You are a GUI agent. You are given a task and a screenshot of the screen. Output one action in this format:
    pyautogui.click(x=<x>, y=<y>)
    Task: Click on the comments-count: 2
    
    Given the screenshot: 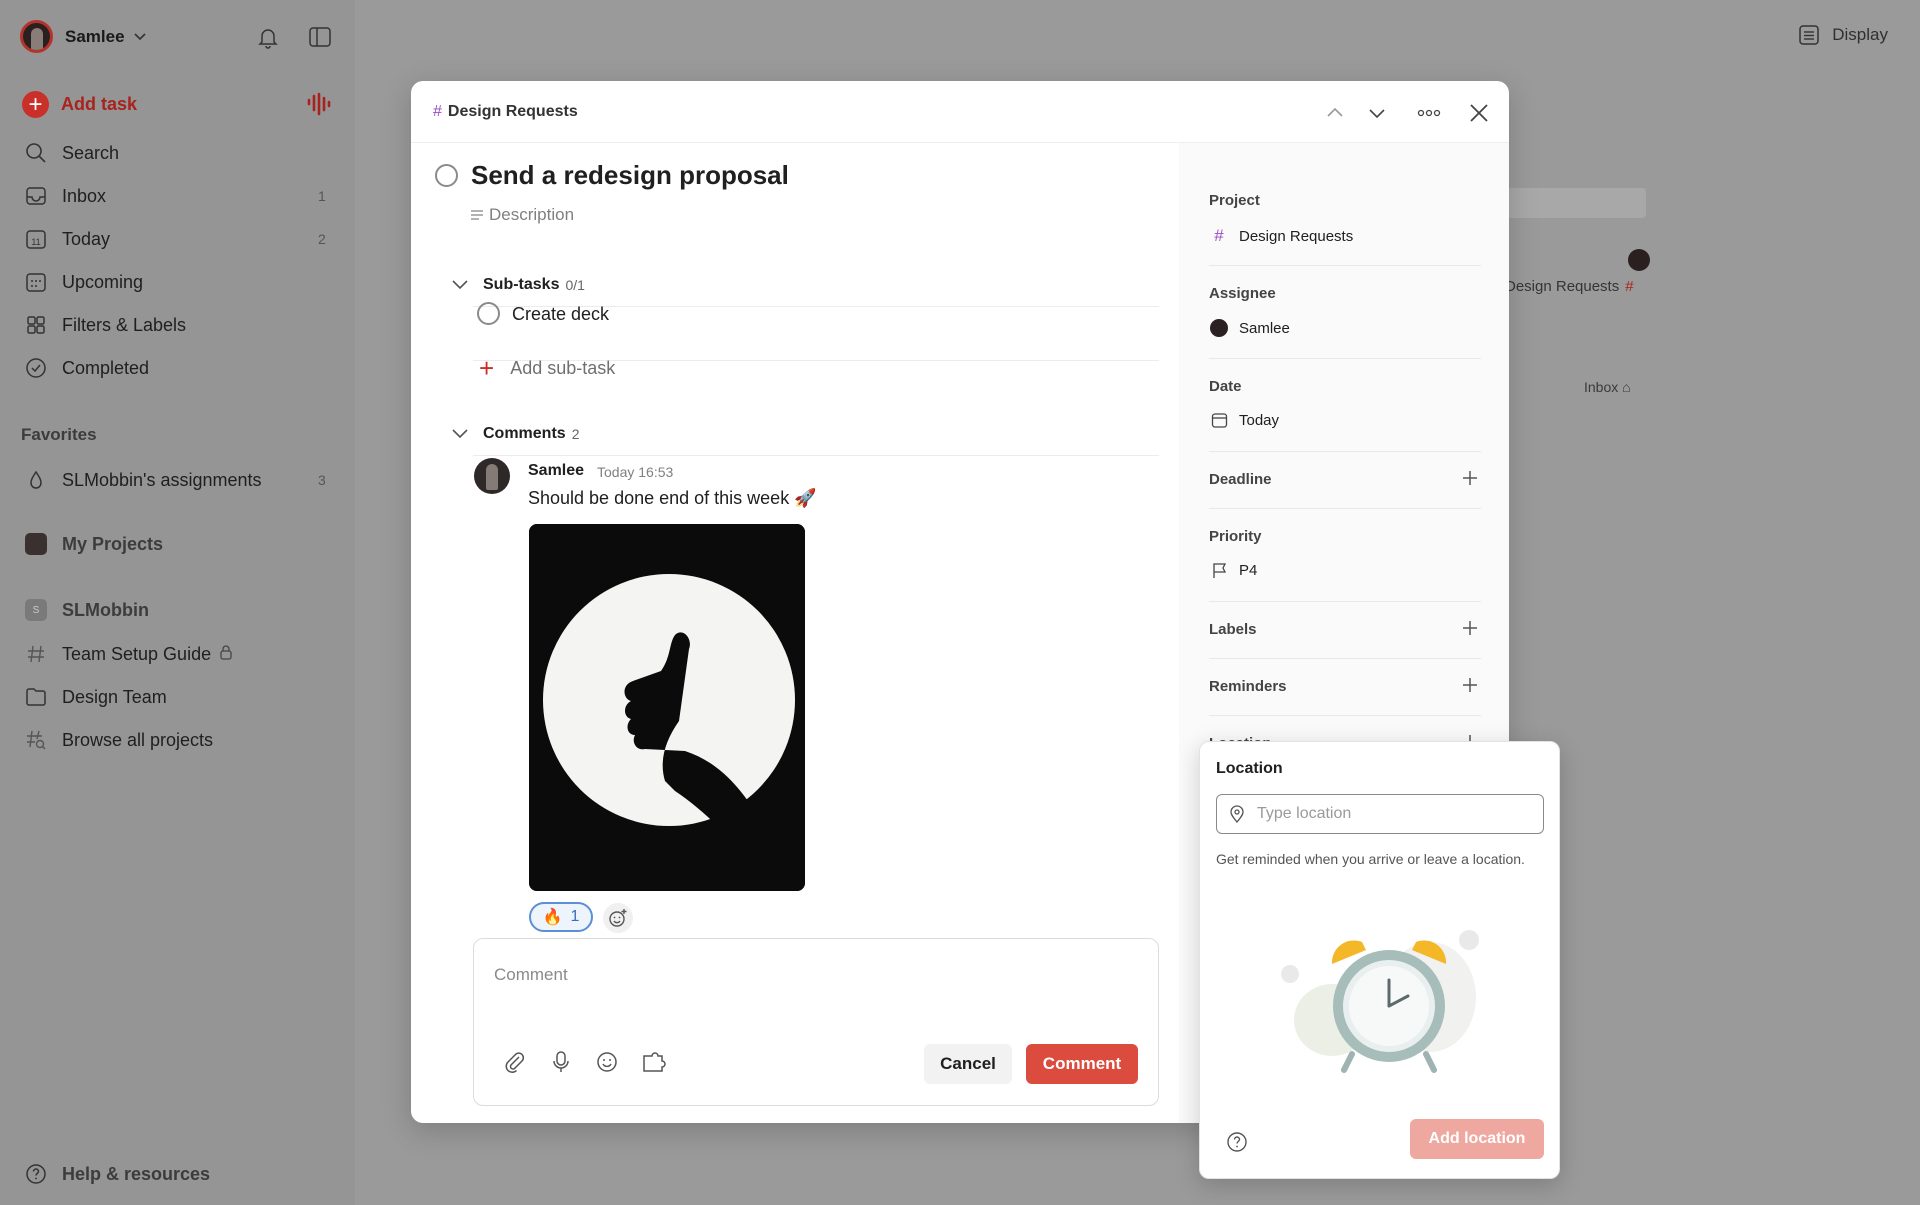 What is the action you would take?
    pyautogui.click(x=575, y=434)
    